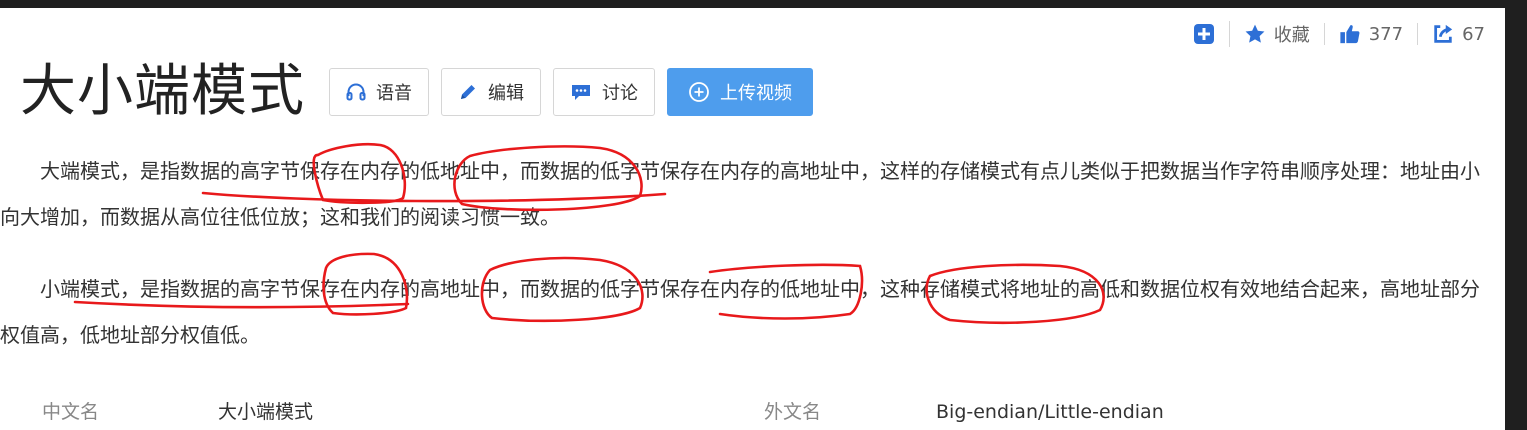  What do you see at coordinates (699, 92) in the screenshot?
I see `plus-circle-icon` at bounding box center [699, 92].